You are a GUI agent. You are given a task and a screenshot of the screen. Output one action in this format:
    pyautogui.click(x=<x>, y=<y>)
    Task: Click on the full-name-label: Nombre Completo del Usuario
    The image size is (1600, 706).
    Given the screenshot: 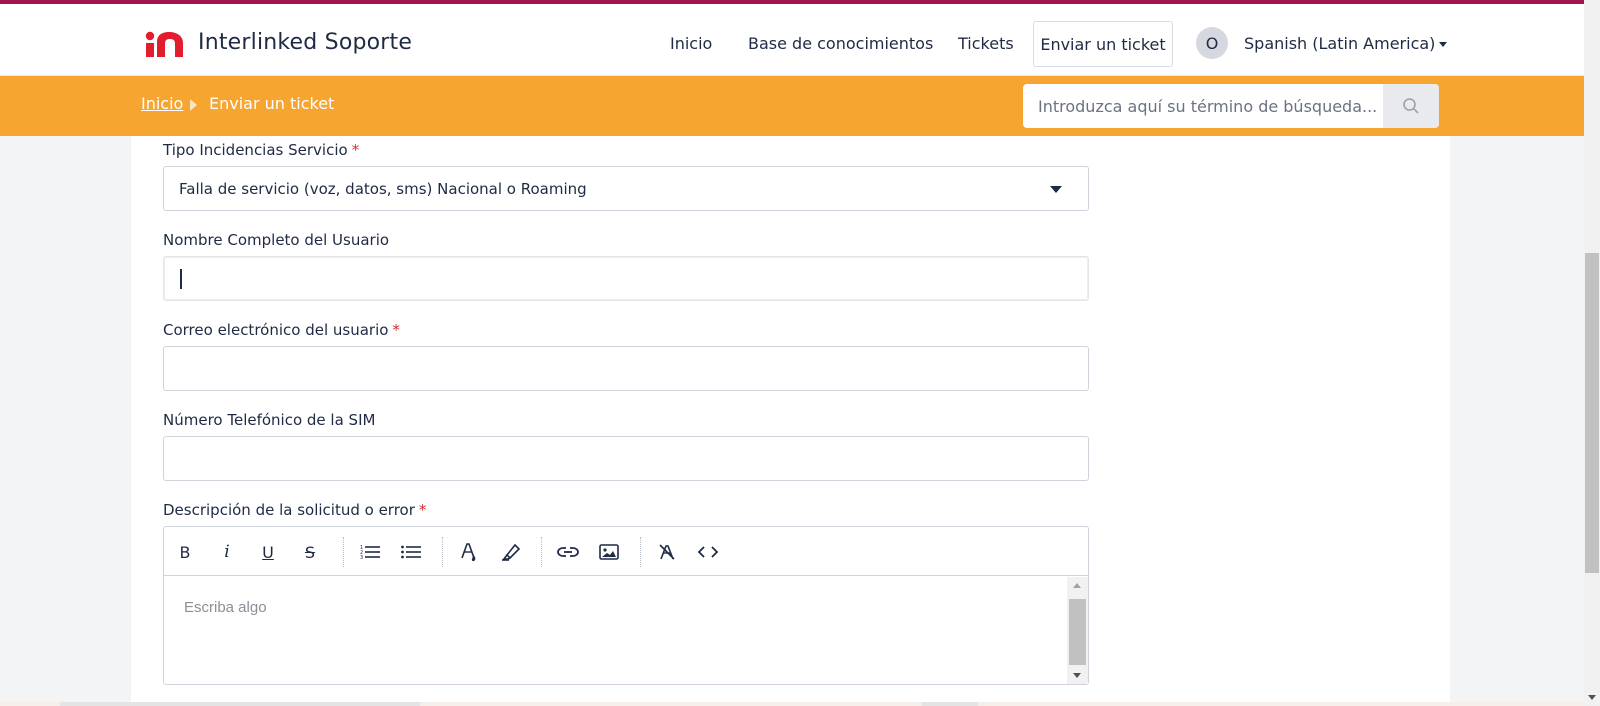 What is the action you would take?
    pyautogui.click(x=276, y=240)
    